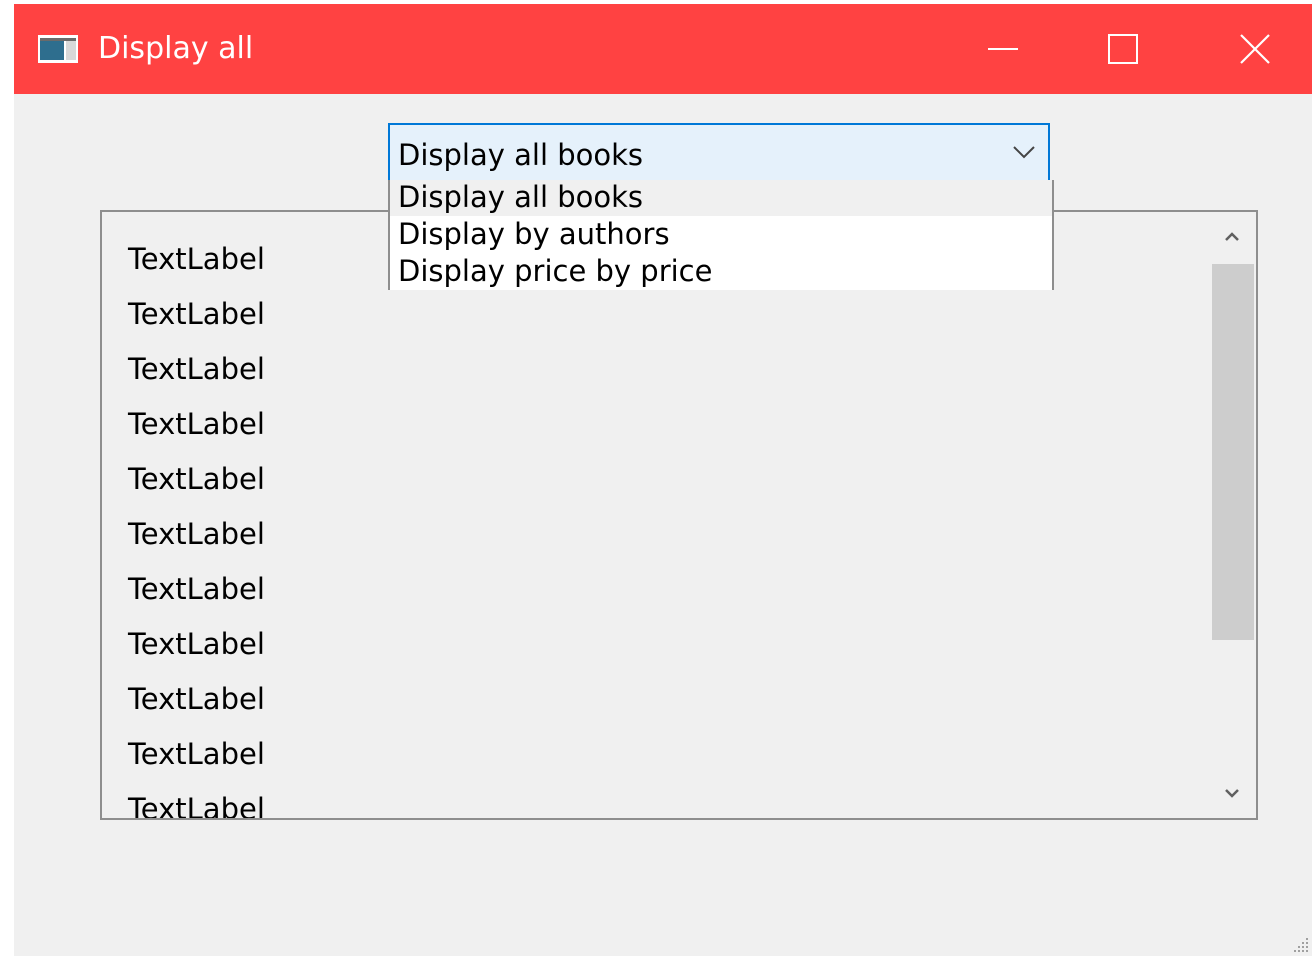 This screenshot has width=1312, height=956. I want to click on combo-option-by-authors: Display by authors, so click(721, 234).